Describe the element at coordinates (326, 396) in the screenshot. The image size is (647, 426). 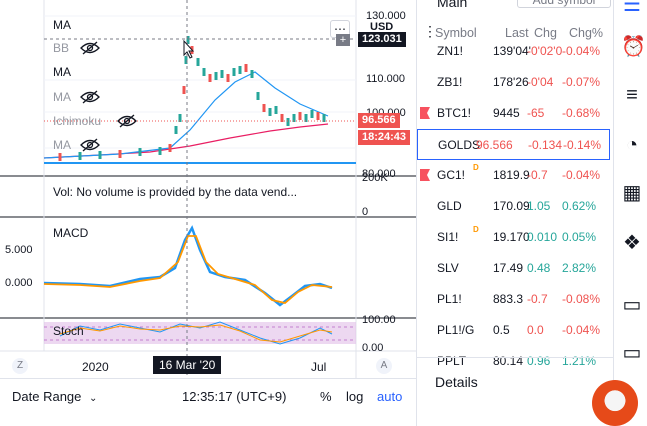
I see `percent-toggle: %` at that location.